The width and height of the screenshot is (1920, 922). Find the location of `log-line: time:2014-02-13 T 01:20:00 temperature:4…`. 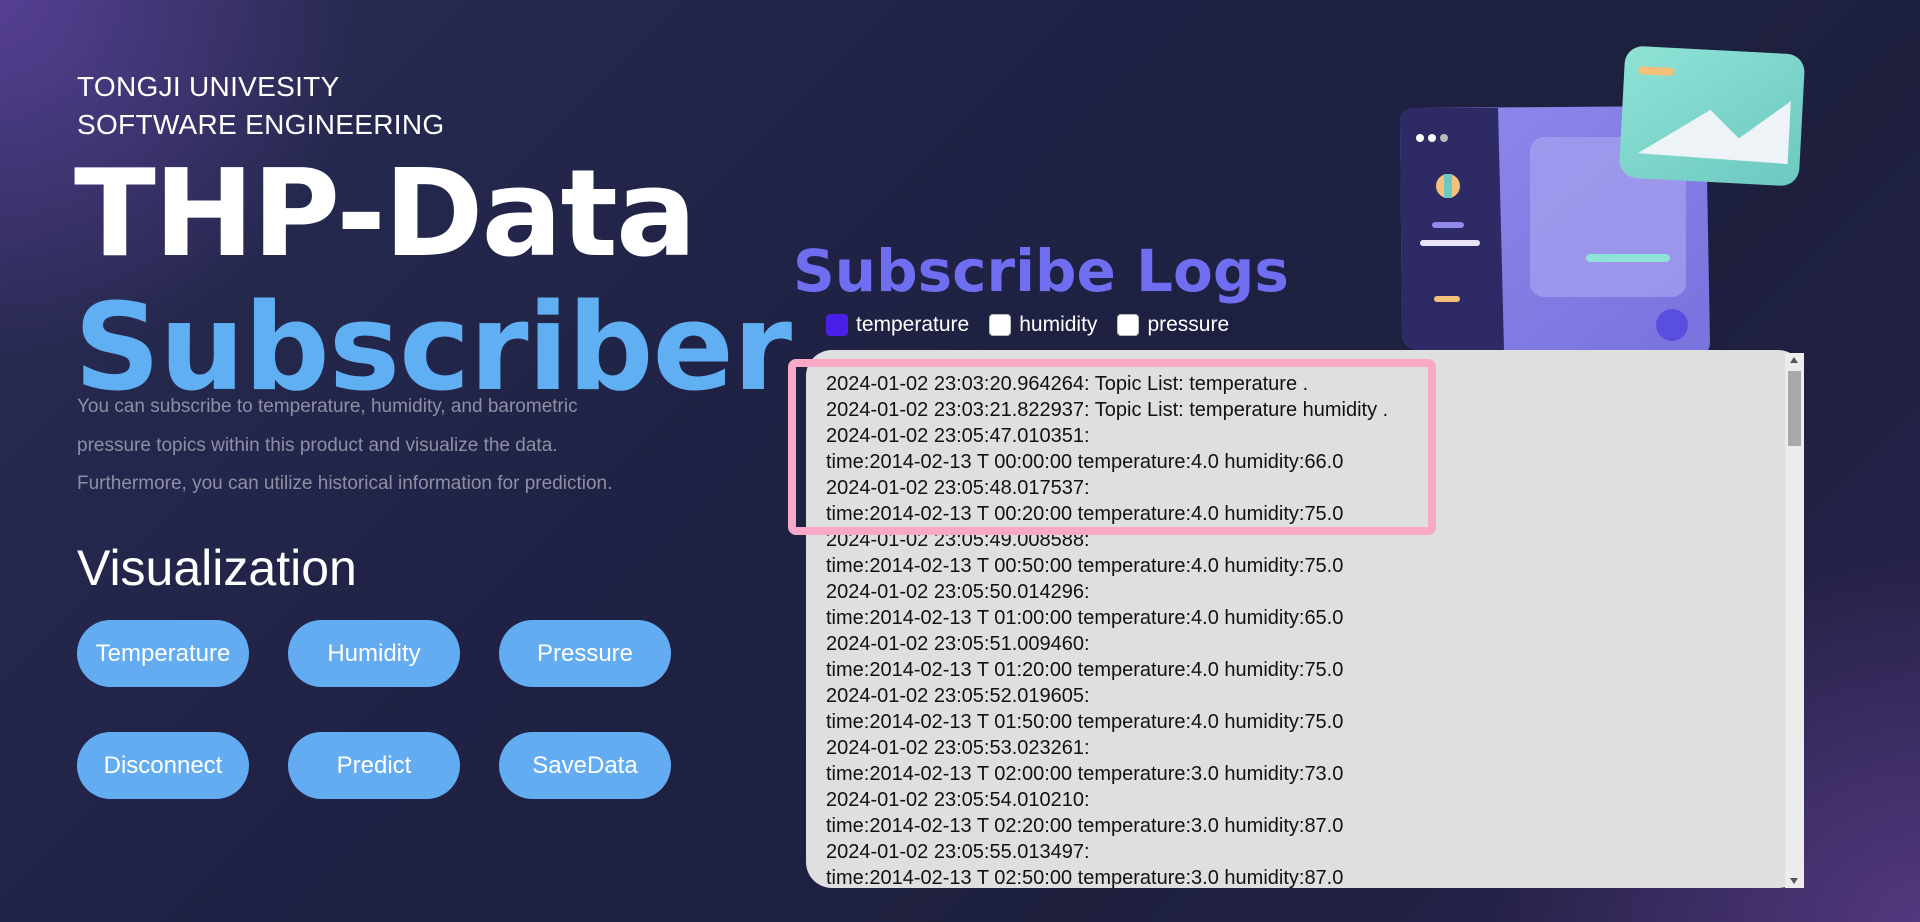

log-line: time:2014-02-13 T 01:20:00 temperature:4… is located at coordinates (1085, 670).